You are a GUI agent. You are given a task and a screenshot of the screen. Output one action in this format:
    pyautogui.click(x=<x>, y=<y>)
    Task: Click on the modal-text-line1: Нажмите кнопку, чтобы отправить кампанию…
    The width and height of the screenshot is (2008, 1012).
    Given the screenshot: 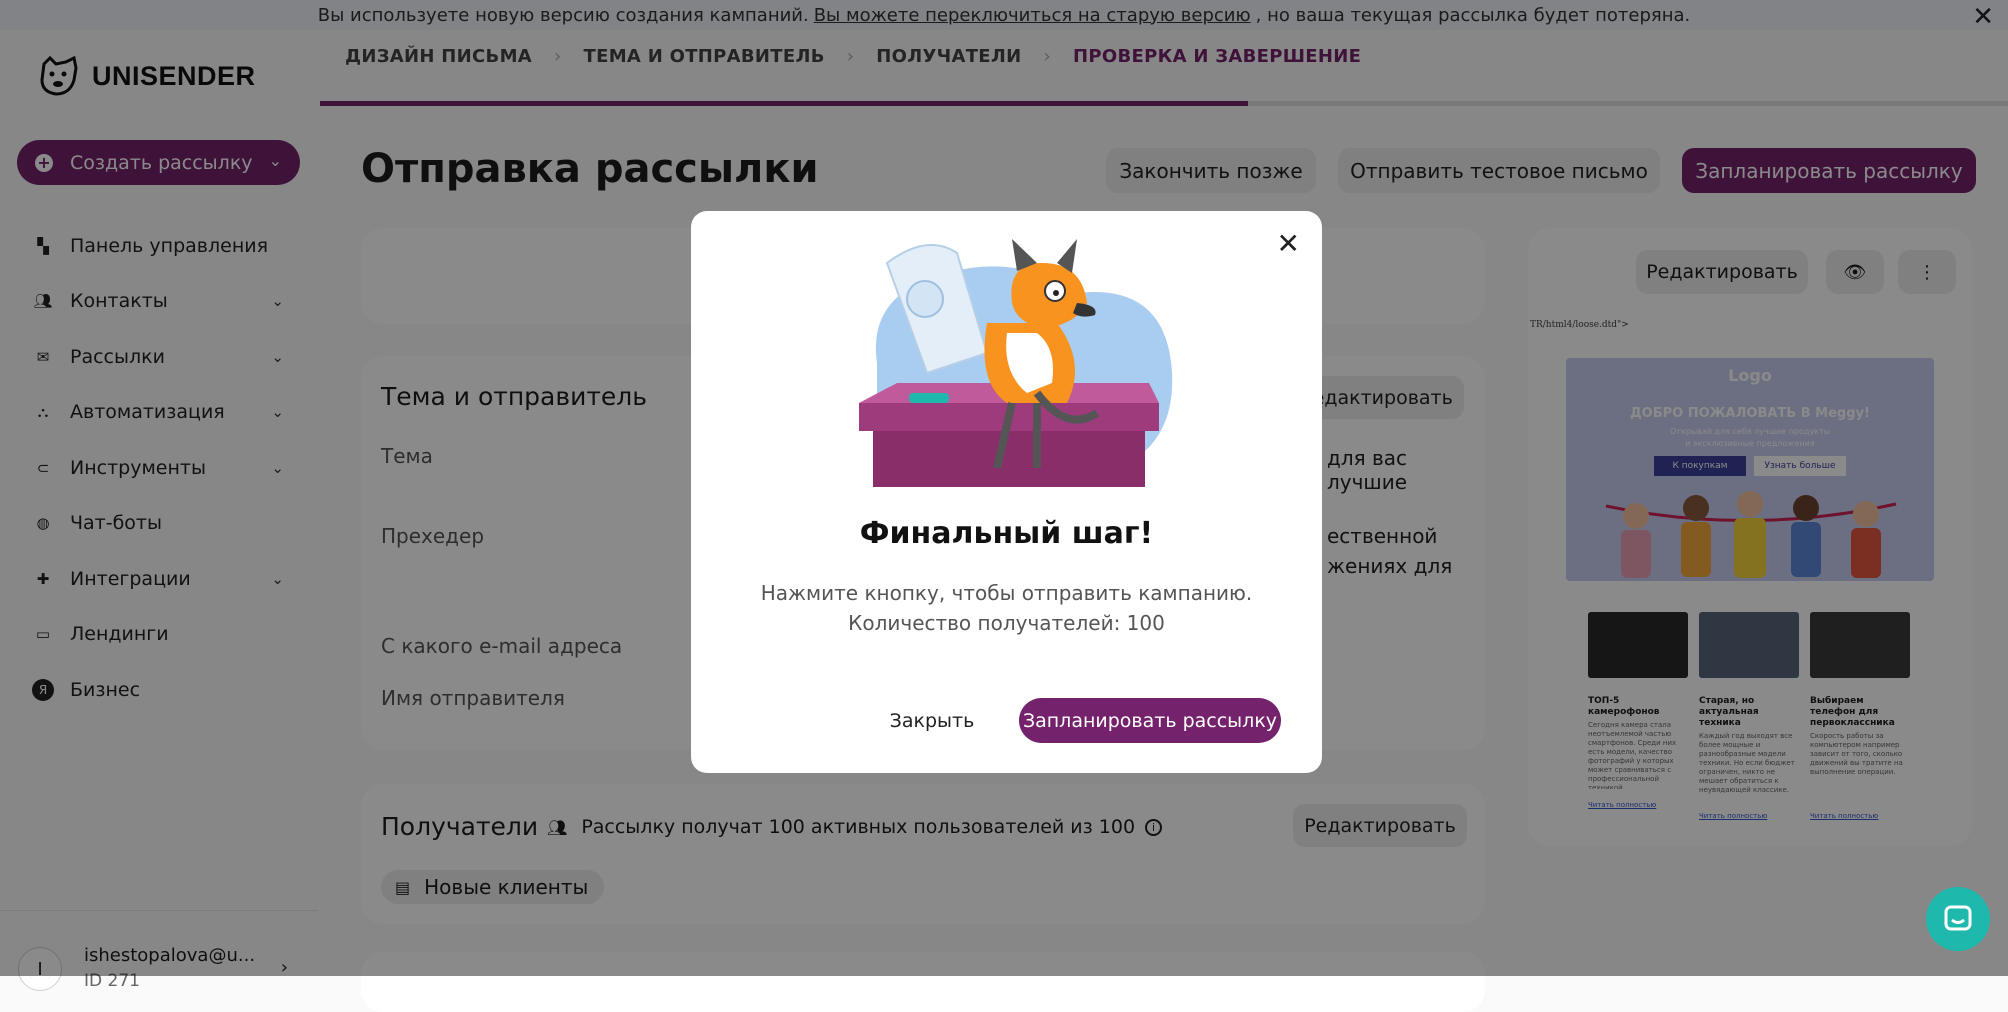 What is the action you would take?
    pyautogui.click(x=1006, y=593)
    